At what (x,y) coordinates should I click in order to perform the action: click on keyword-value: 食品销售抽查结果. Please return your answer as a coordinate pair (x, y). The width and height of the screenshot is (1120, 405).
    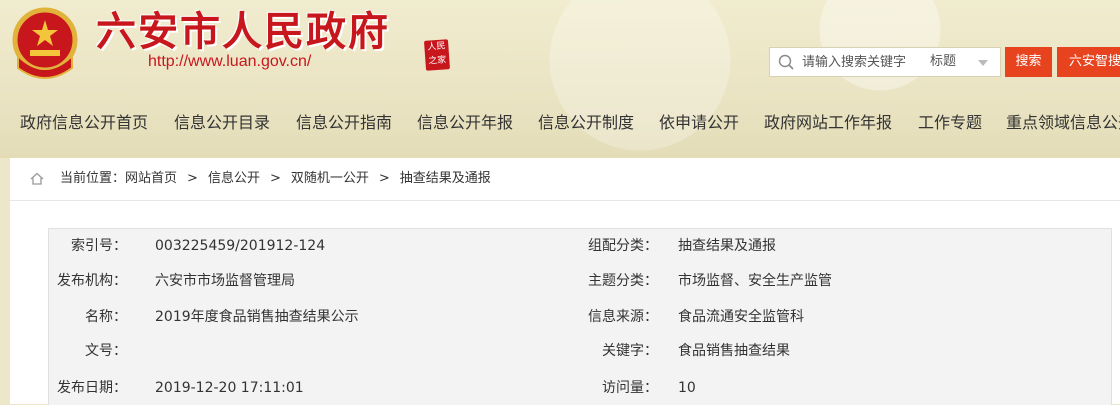
    Looking at the image, I should click on (734, 351).